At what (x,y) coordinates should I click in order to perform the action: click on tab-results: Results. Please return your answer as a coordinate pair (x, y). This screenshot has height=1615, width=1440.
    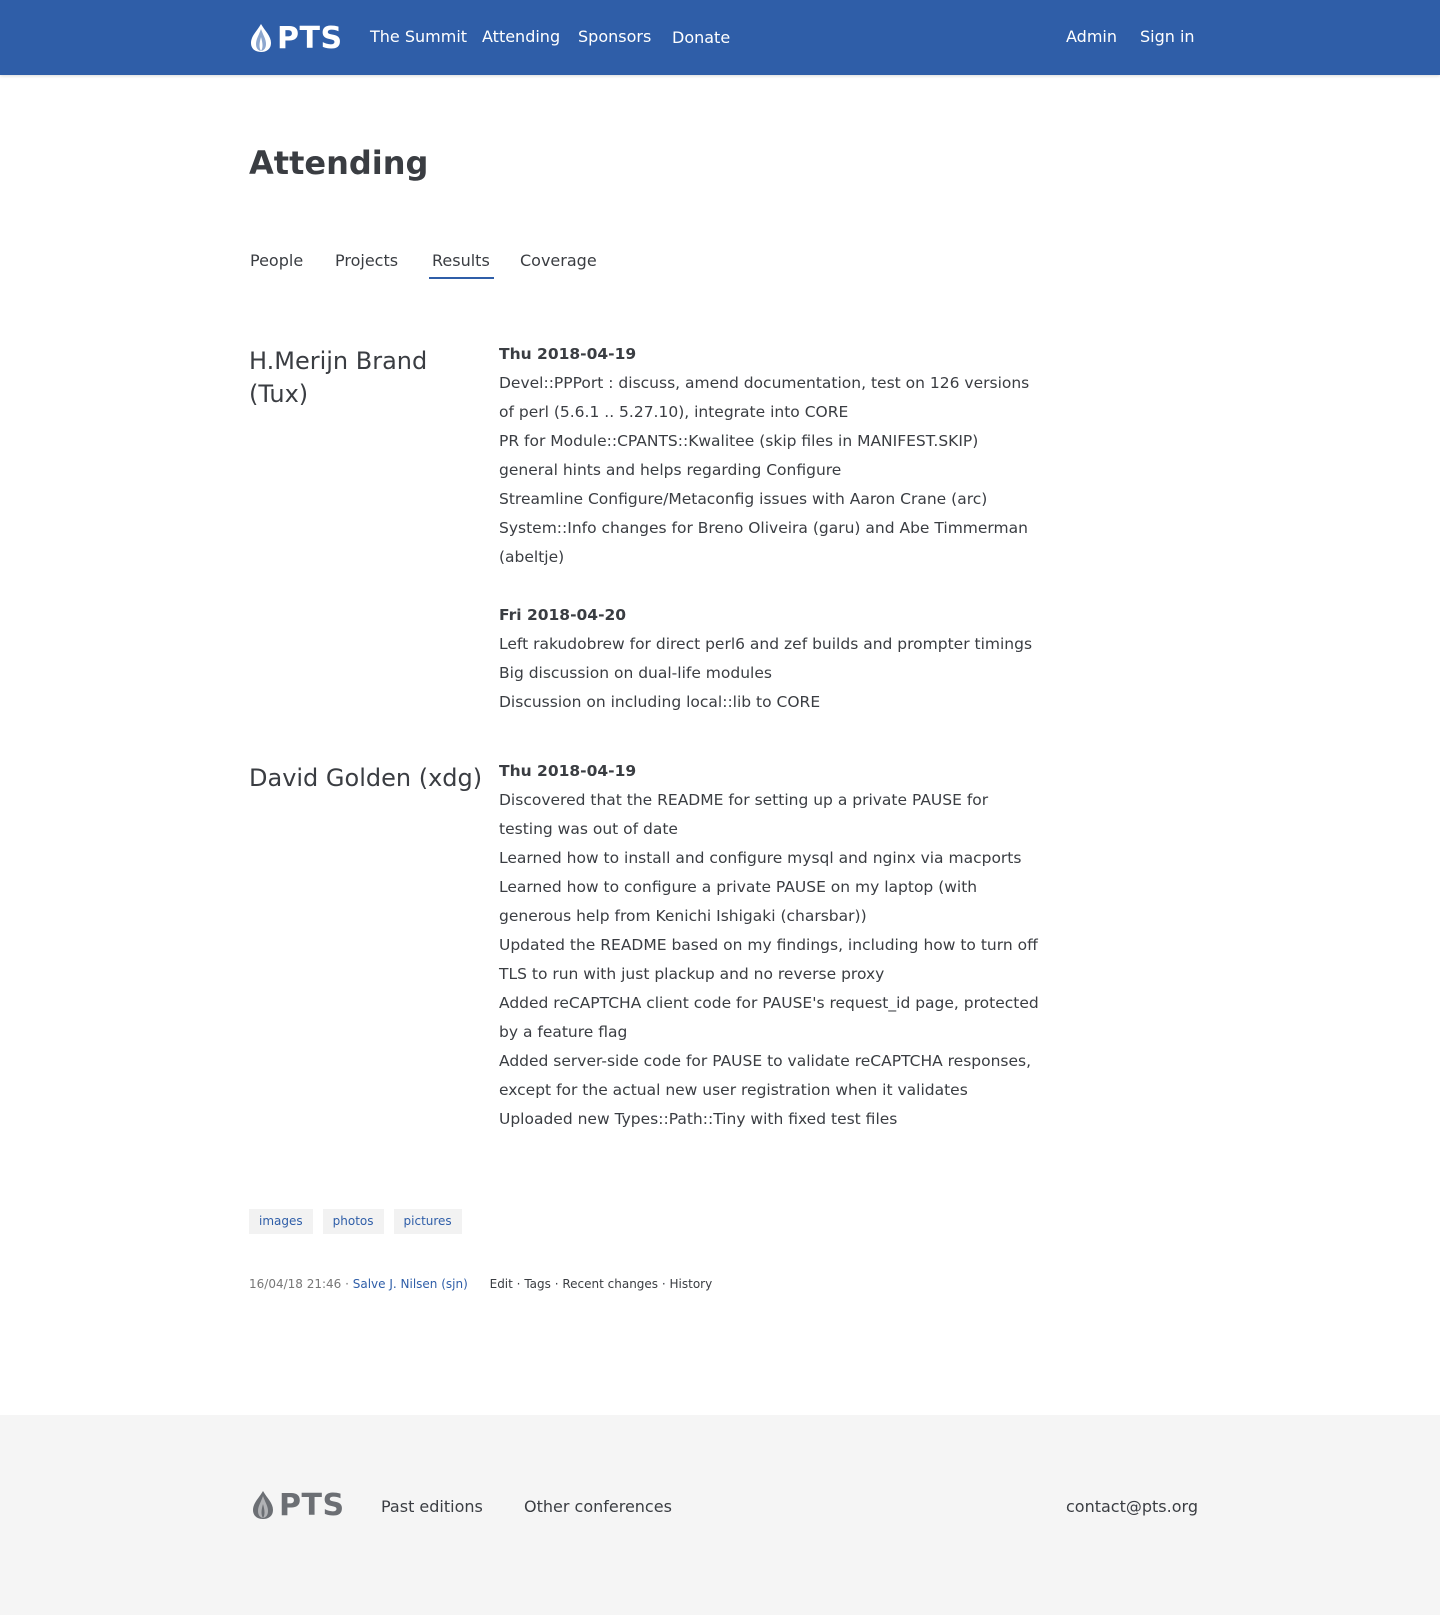
    Looking at the image, I should click on (461, 260).